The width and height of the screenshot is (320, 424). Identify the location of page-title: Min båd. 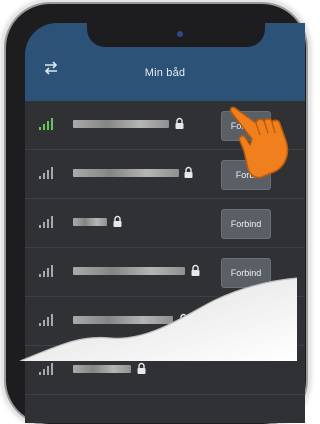
(165, 73).